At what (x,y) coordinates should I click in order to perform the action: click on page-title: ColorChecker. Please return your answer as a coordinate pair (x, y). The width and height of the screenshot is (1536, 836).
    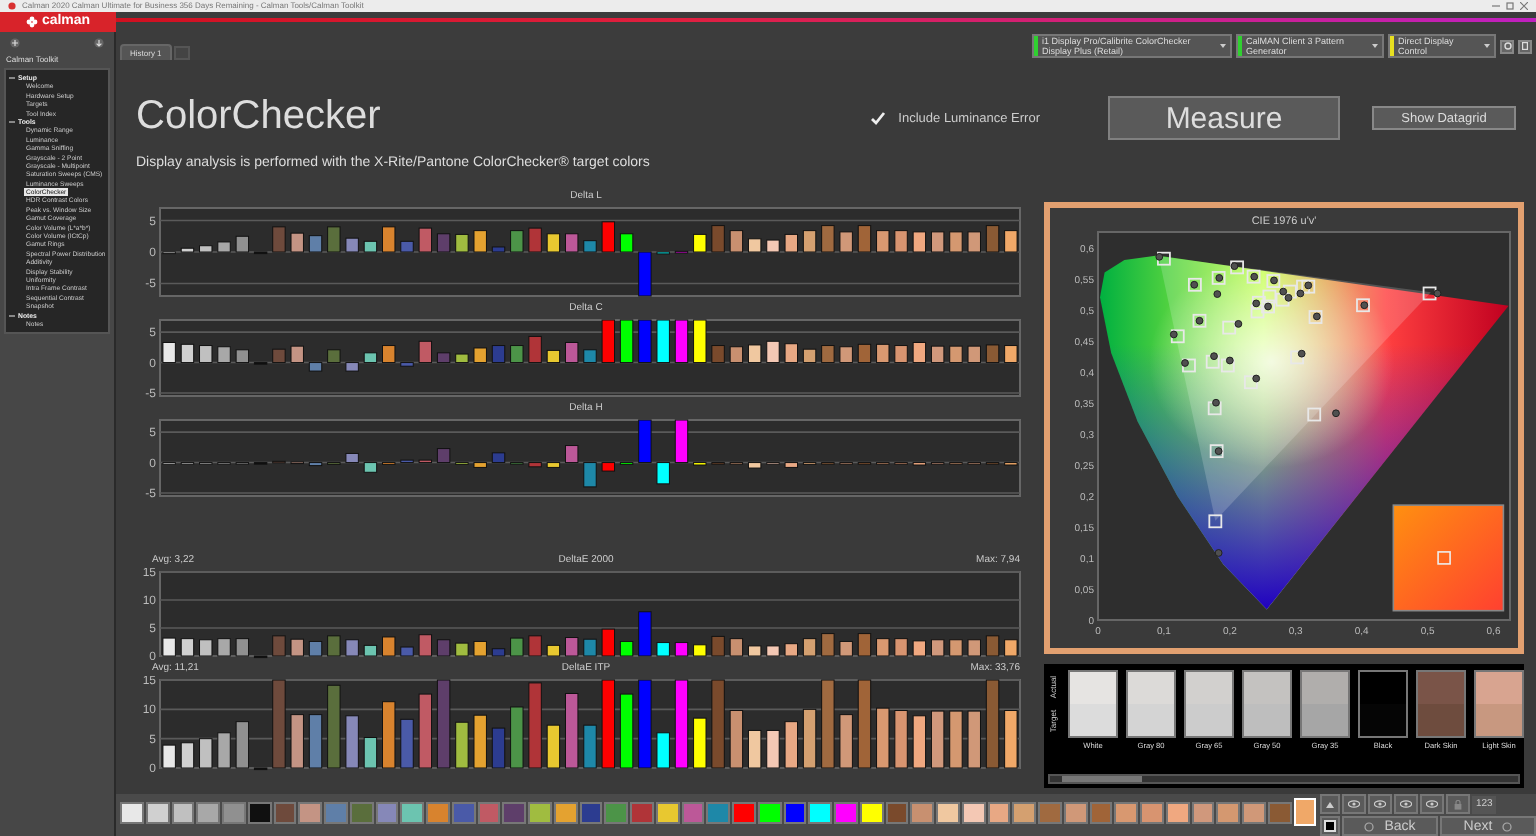
    Looking at the image, I should click on (259, 116).